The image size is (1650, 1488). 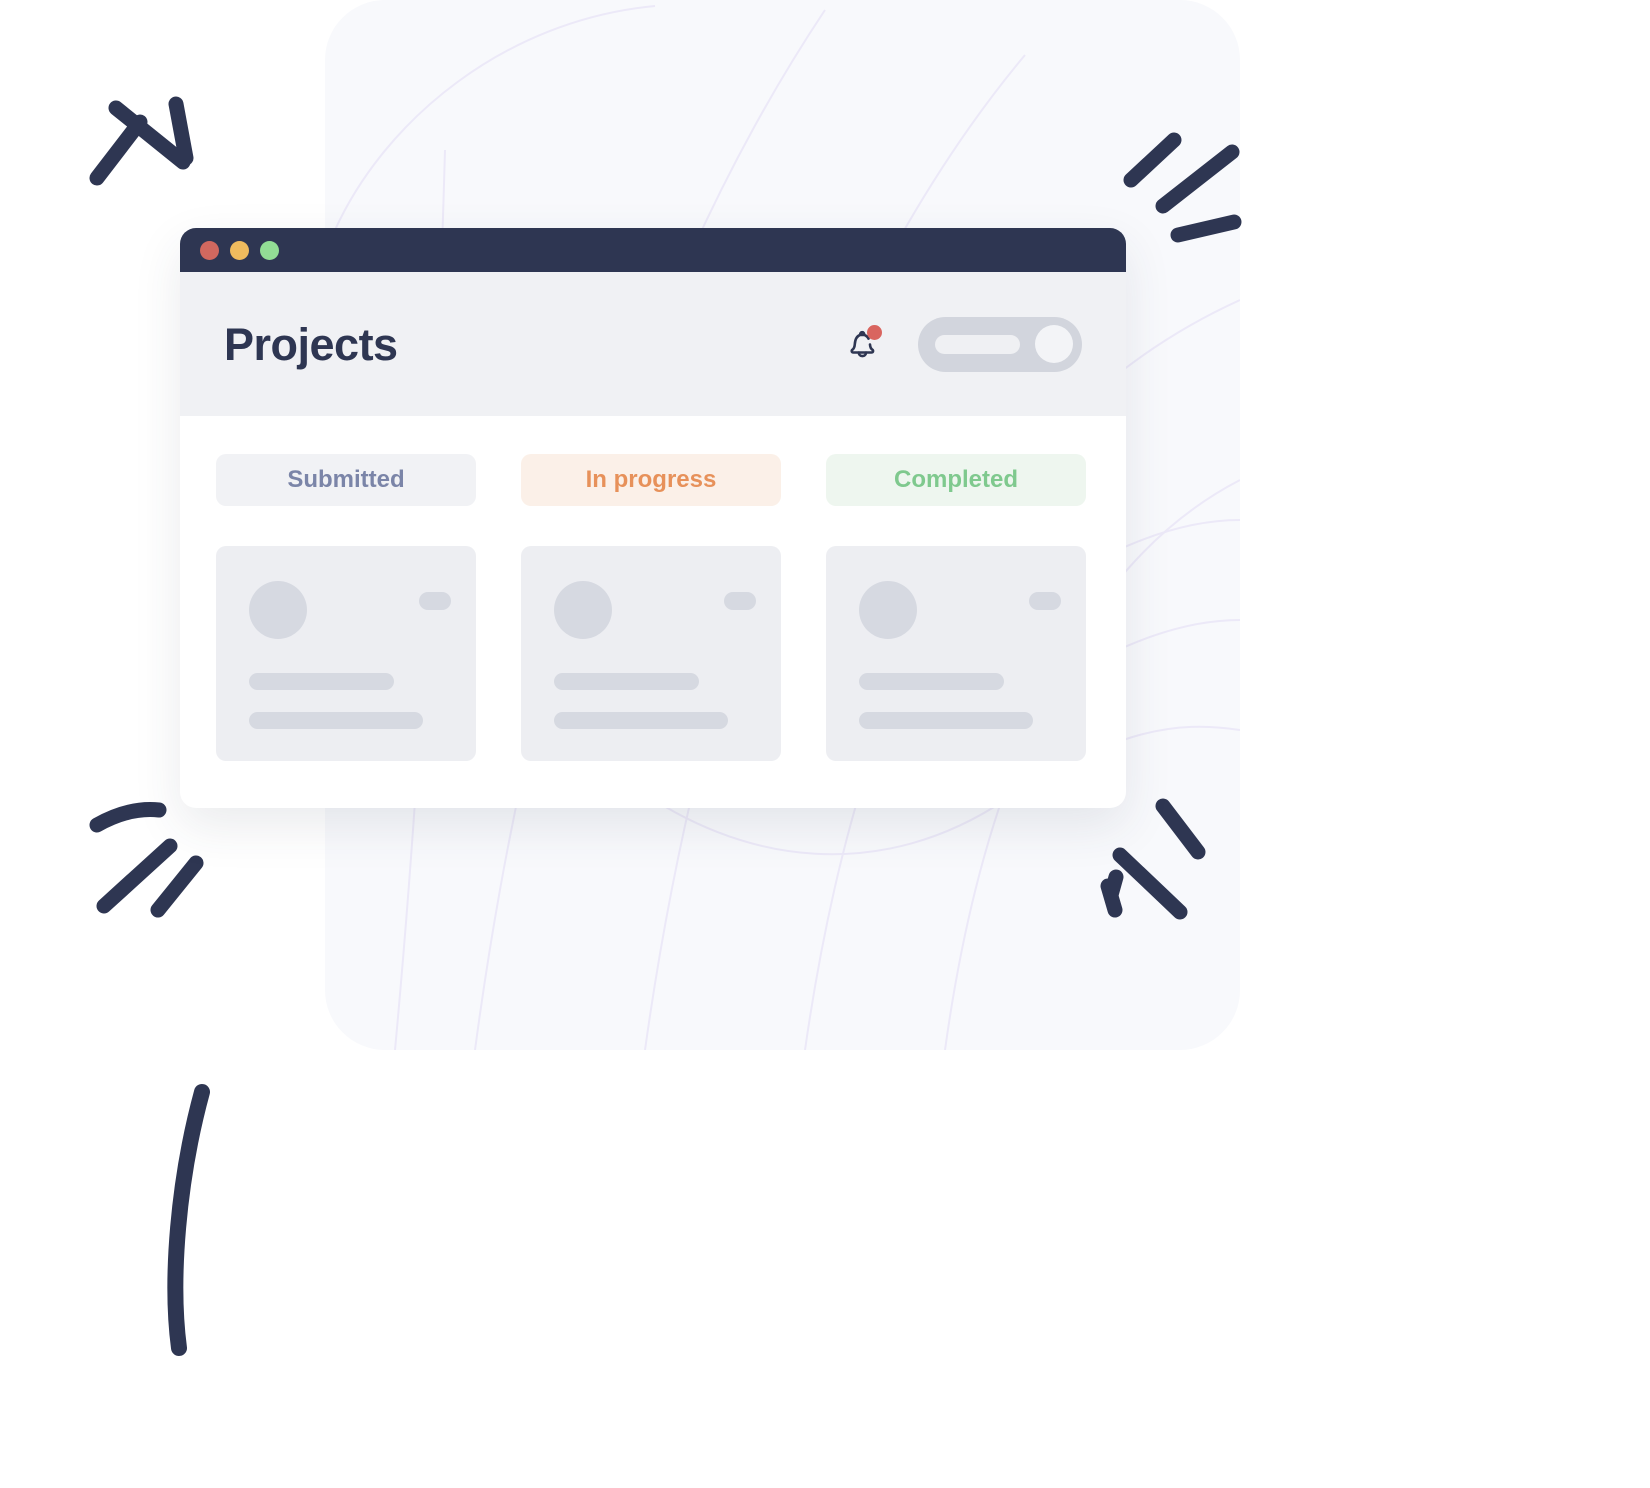 I want to click on maximize-button, so click(x=269, y=250).